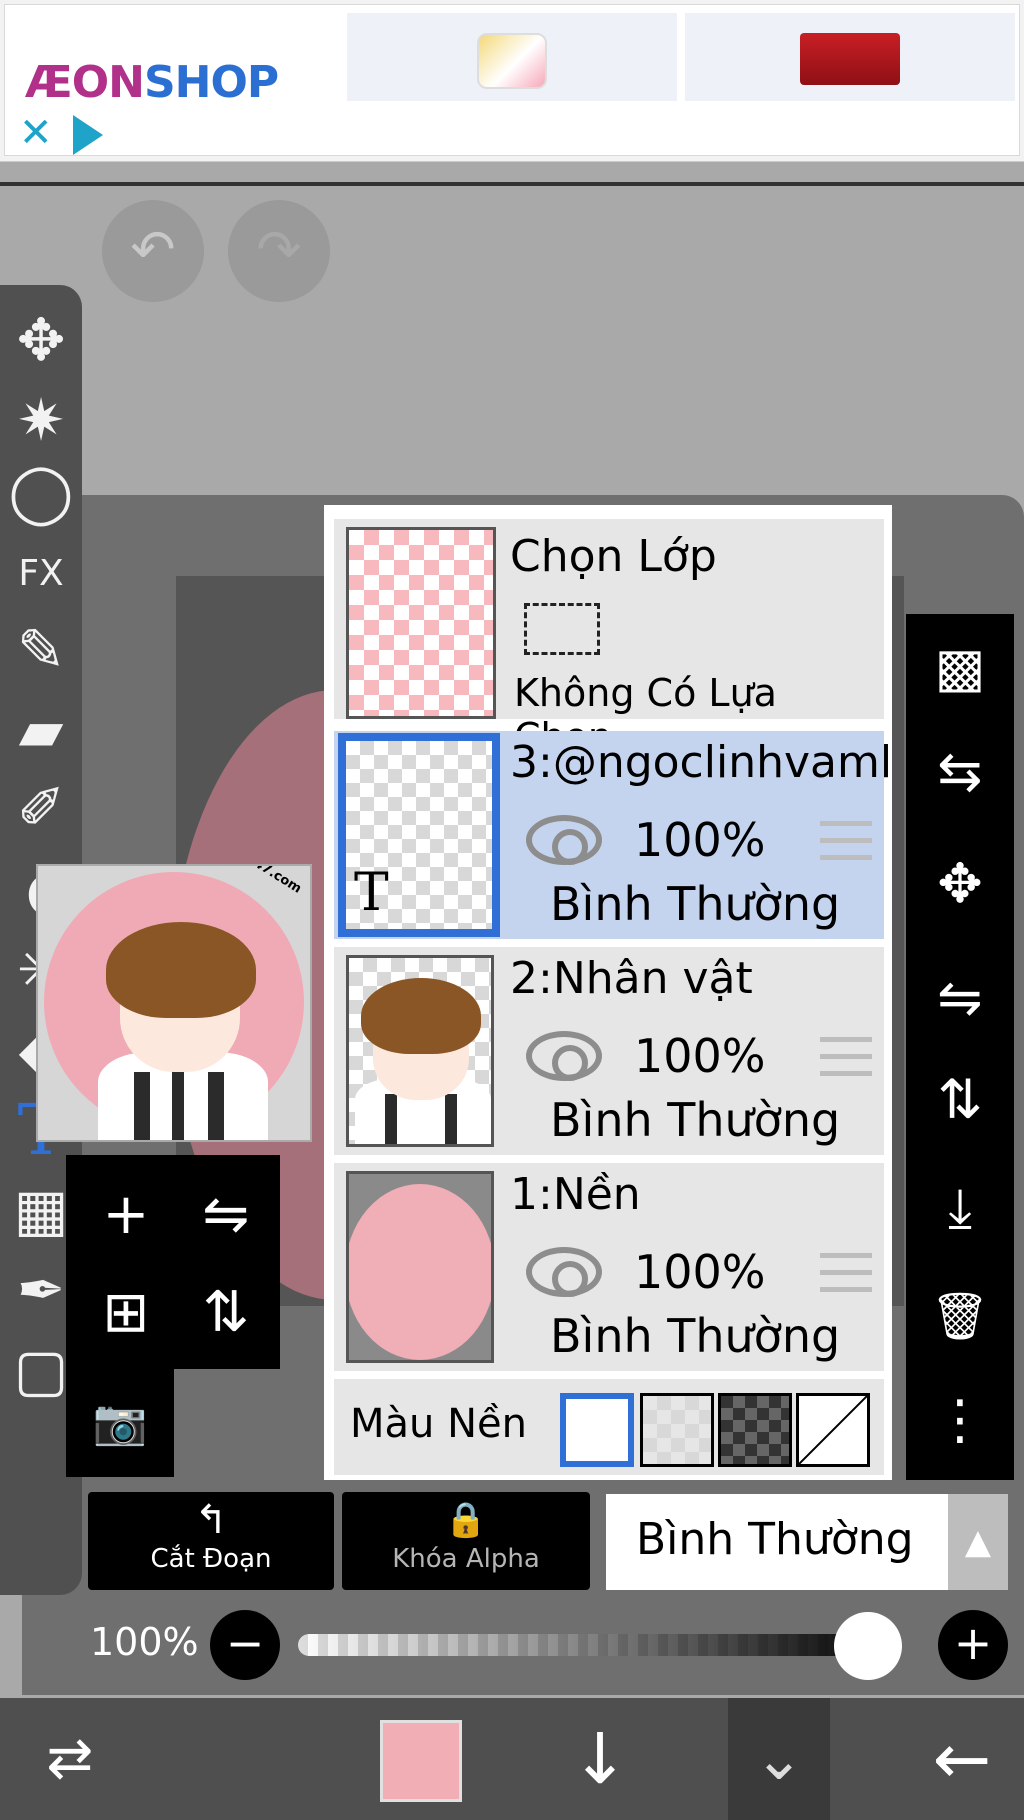 Image resolution: width=1024 pixels, height=1820 pixels. I want to click on redo-button: ↷, so click(279, 251).